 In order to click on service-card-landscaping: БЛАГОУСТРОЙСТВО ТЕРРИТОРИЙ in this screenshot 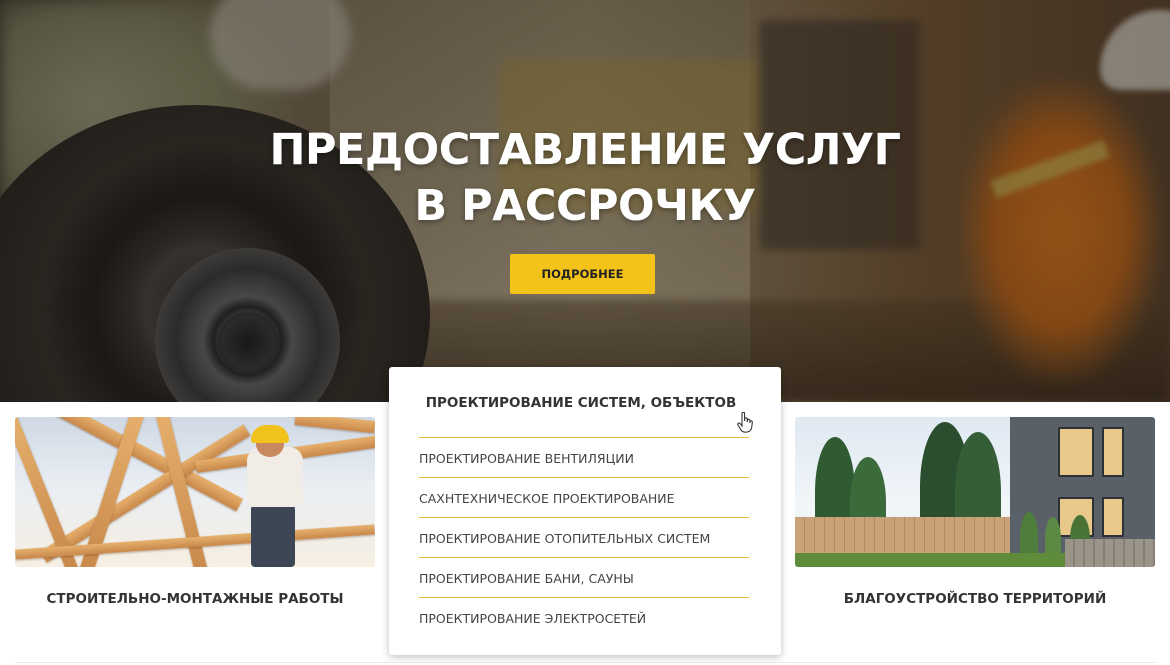, I will do `click(975, 512)`.